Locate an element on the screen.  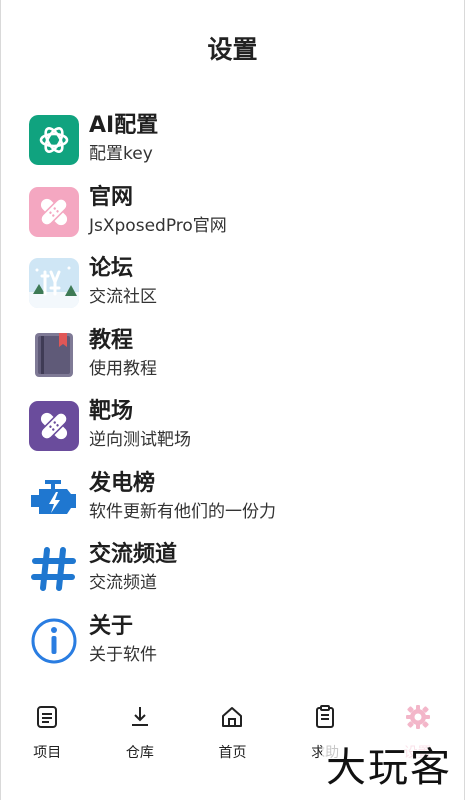
settings-item-about: 关于 关于软件 is located at coordinates (236, 648).